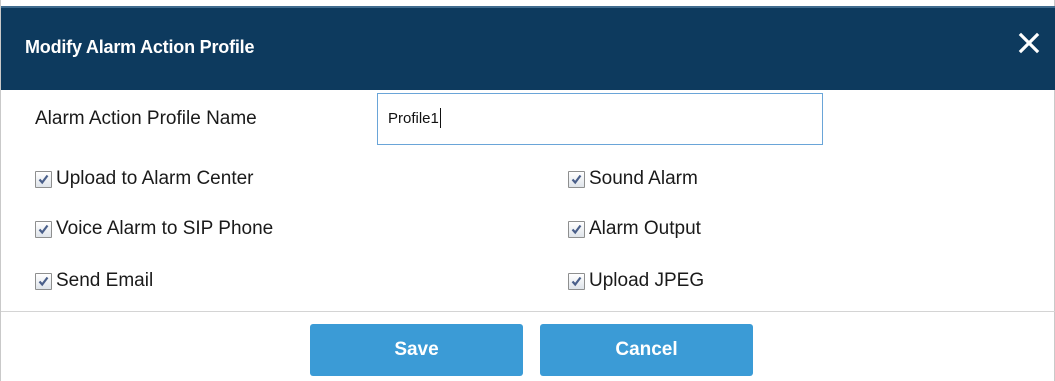 This screenshot has width=1055, height=381. Describe the element at coordinates (528, 311) in the screenshot. I see `footer-divider` at that location.